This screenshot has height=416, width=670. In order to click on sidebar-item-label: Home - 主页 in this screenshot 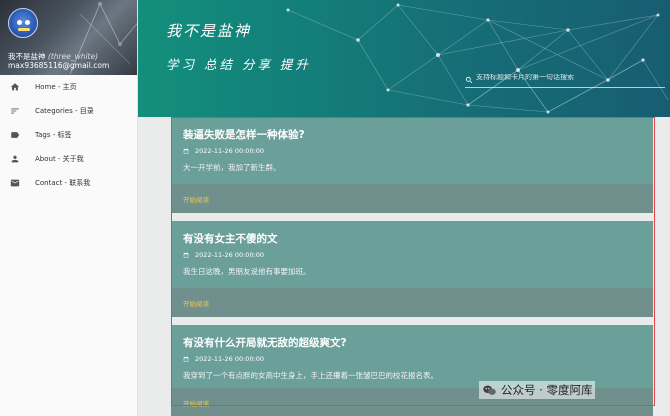, I will do `click(56, 87)`.